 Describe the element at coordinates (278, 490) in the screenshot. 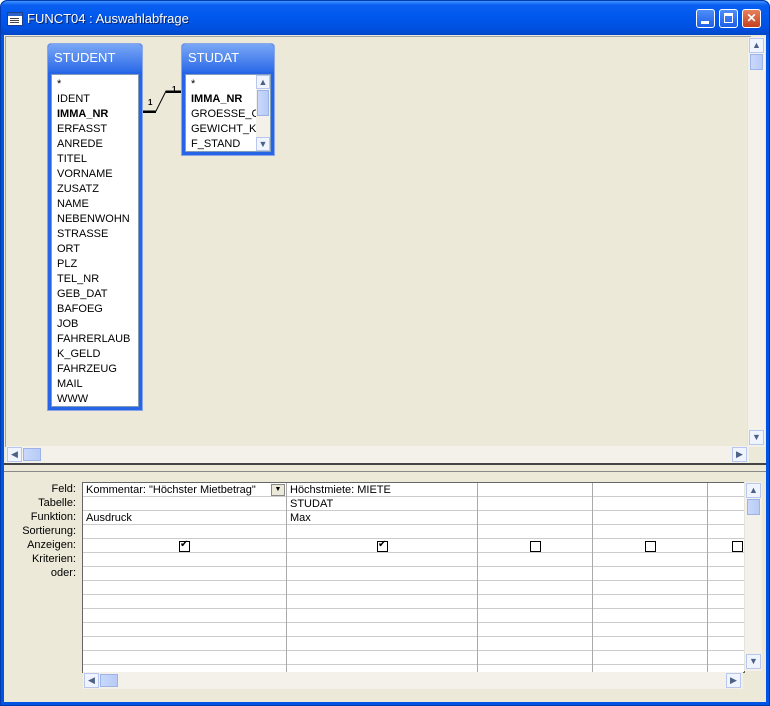

I see `field-dropdown-button: ▼` at that location.